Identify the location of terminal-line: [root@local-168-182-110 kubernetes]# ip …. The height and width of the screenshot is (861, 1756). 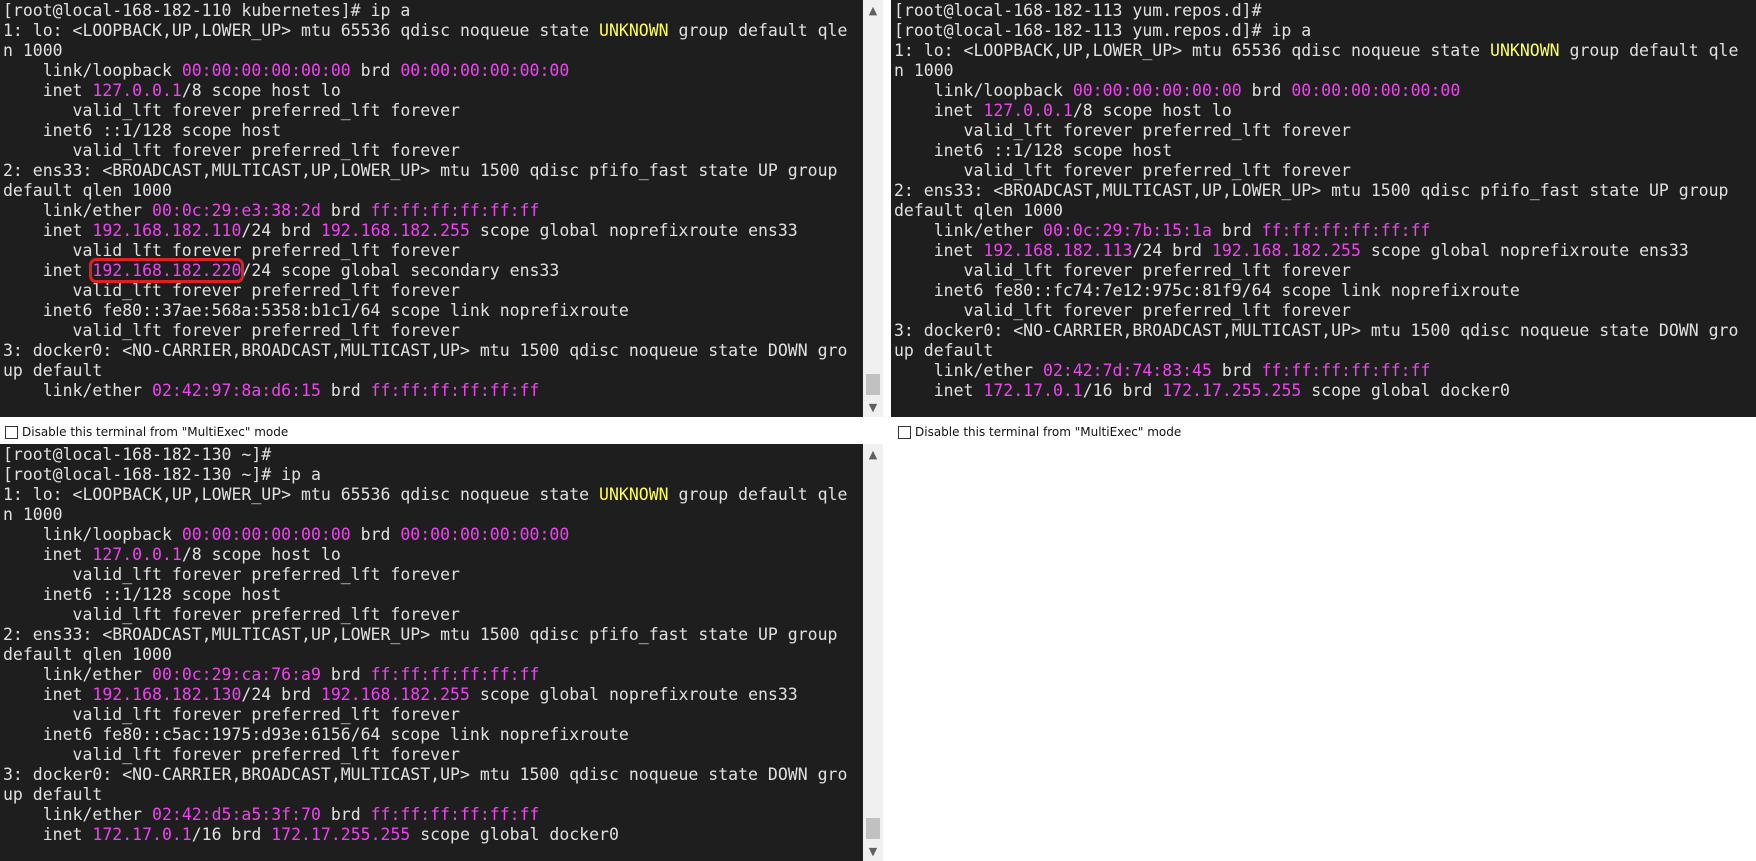
(443, 11).